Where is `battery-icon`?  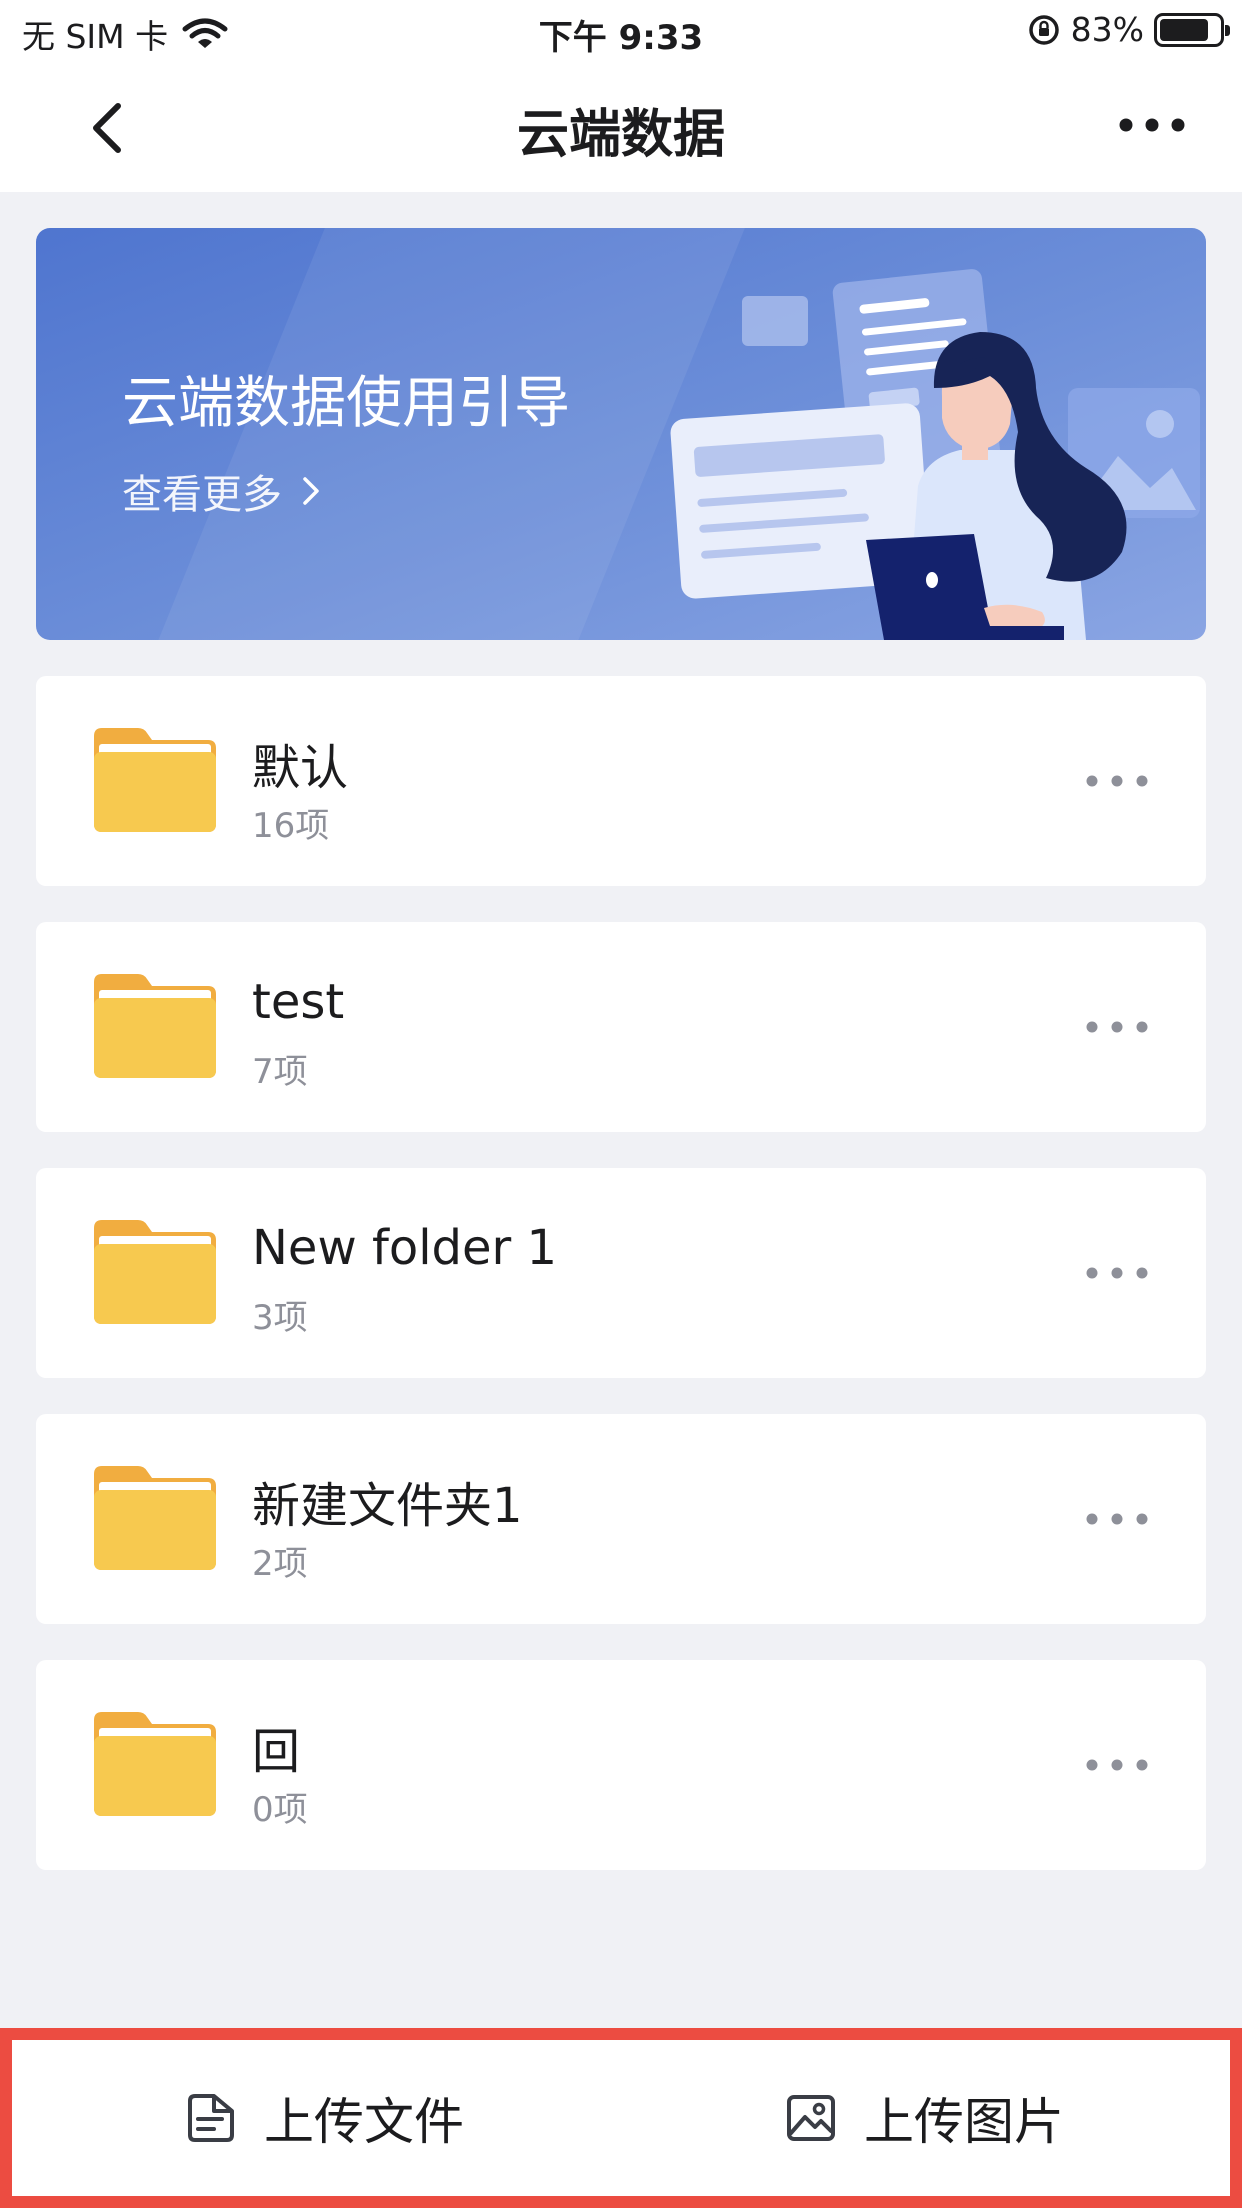
battery-icon is located at coordinates (1192, 29).